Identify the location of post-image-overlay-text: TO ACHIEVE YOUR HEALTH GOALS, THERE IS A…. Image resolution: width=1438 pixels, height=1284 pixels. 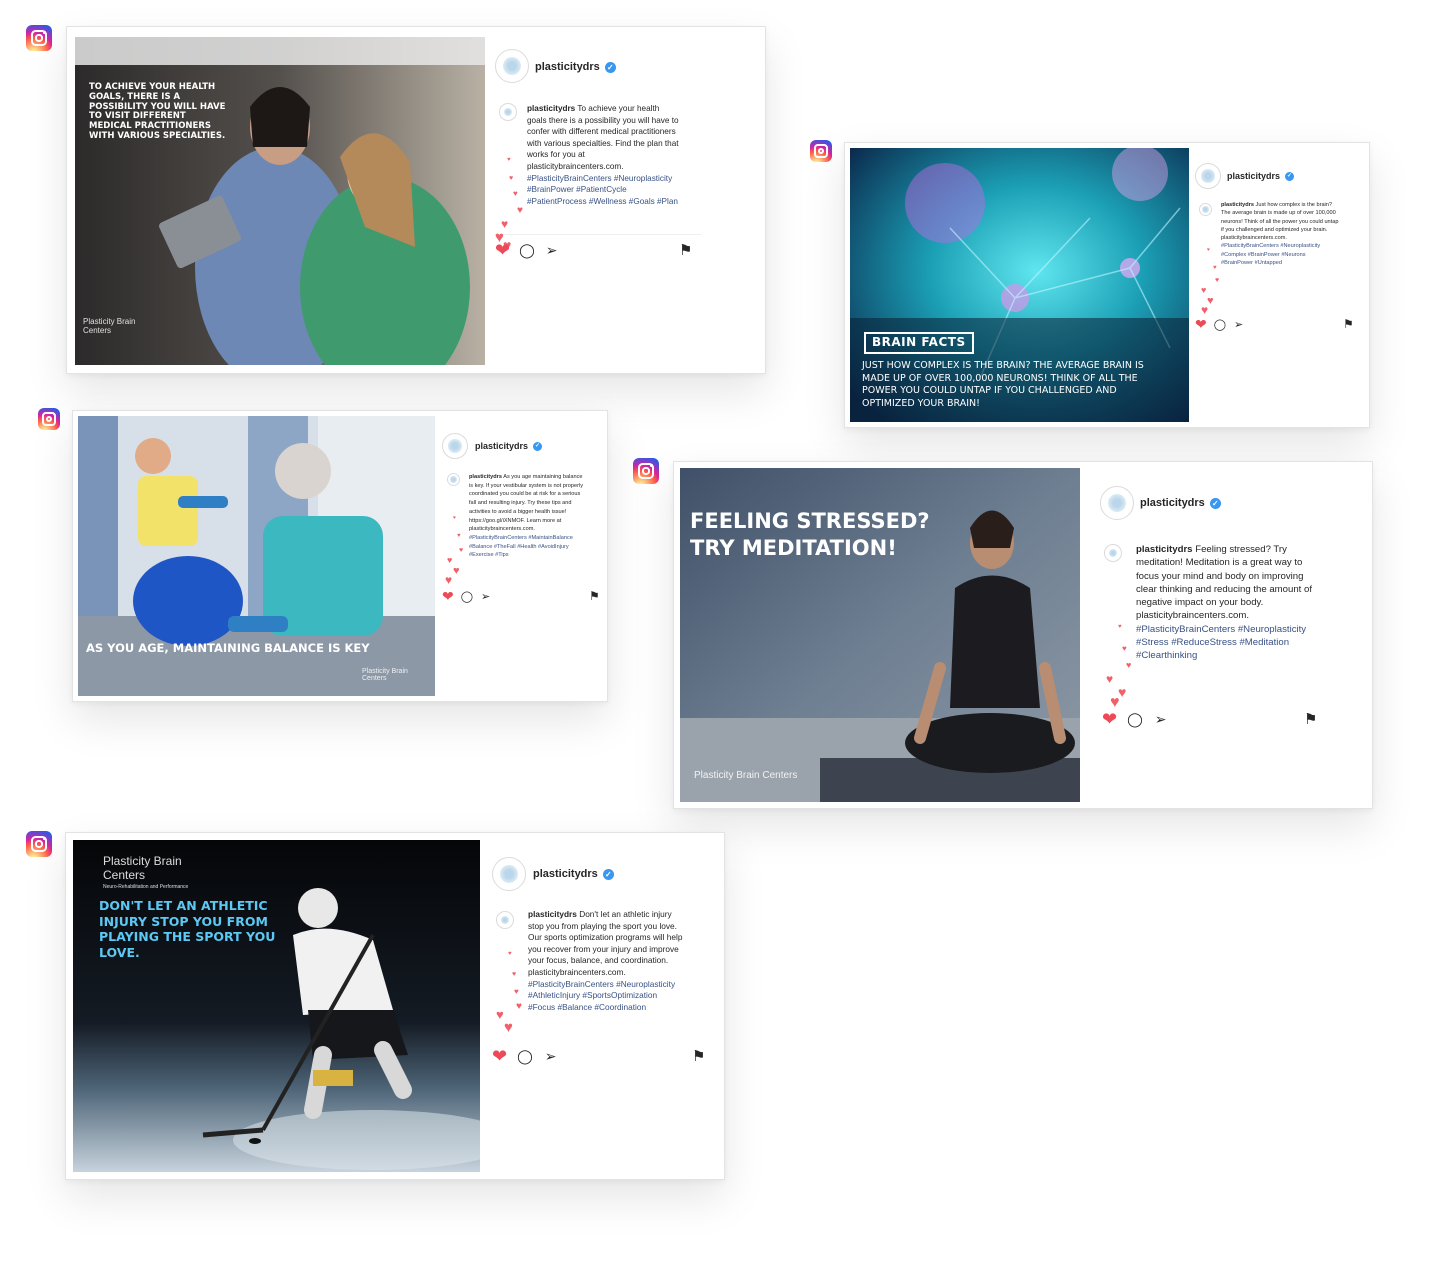
(157, 111).